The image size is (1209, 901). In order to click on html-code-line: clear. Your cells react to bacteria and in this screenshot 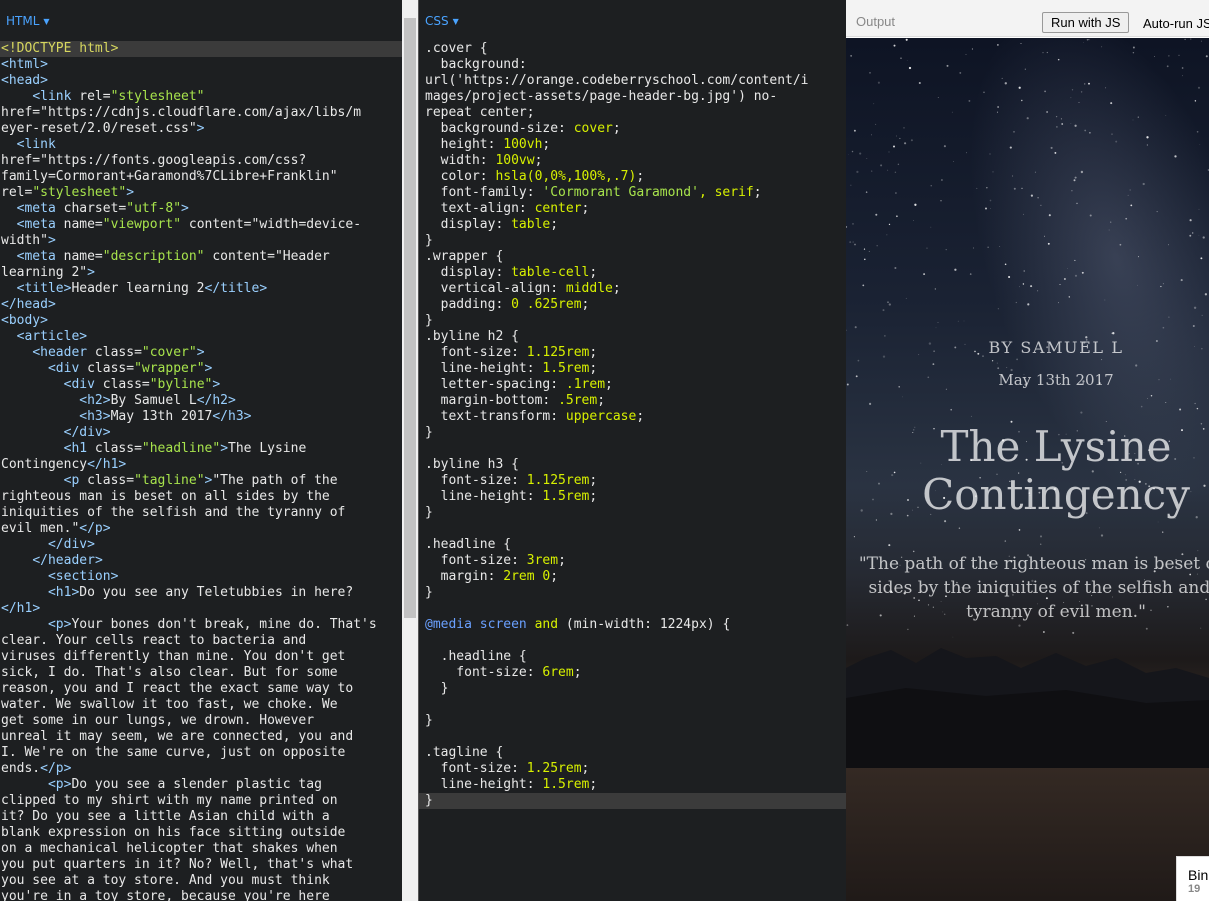, I will do `click(201, 641)`.